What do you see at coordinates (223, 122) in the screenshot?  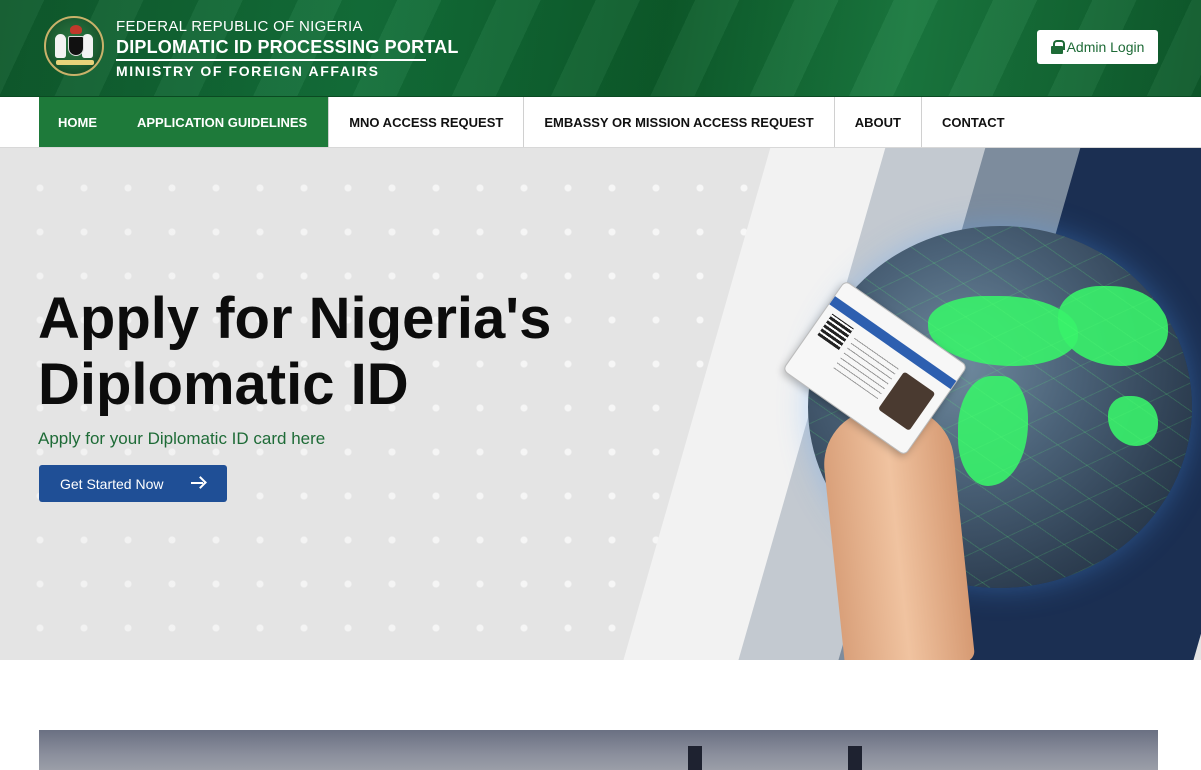 I see `nav-item-application-guidelines: APPLICATION GUIDELINES` at bounding box center [223, 122].